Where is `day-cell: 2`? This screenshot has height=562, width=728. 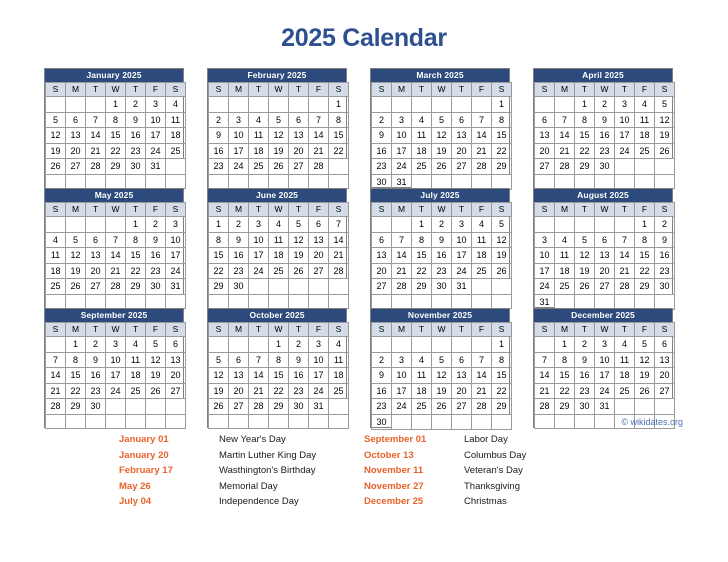 day-cell: 2 is located at coordinates (381, 119).